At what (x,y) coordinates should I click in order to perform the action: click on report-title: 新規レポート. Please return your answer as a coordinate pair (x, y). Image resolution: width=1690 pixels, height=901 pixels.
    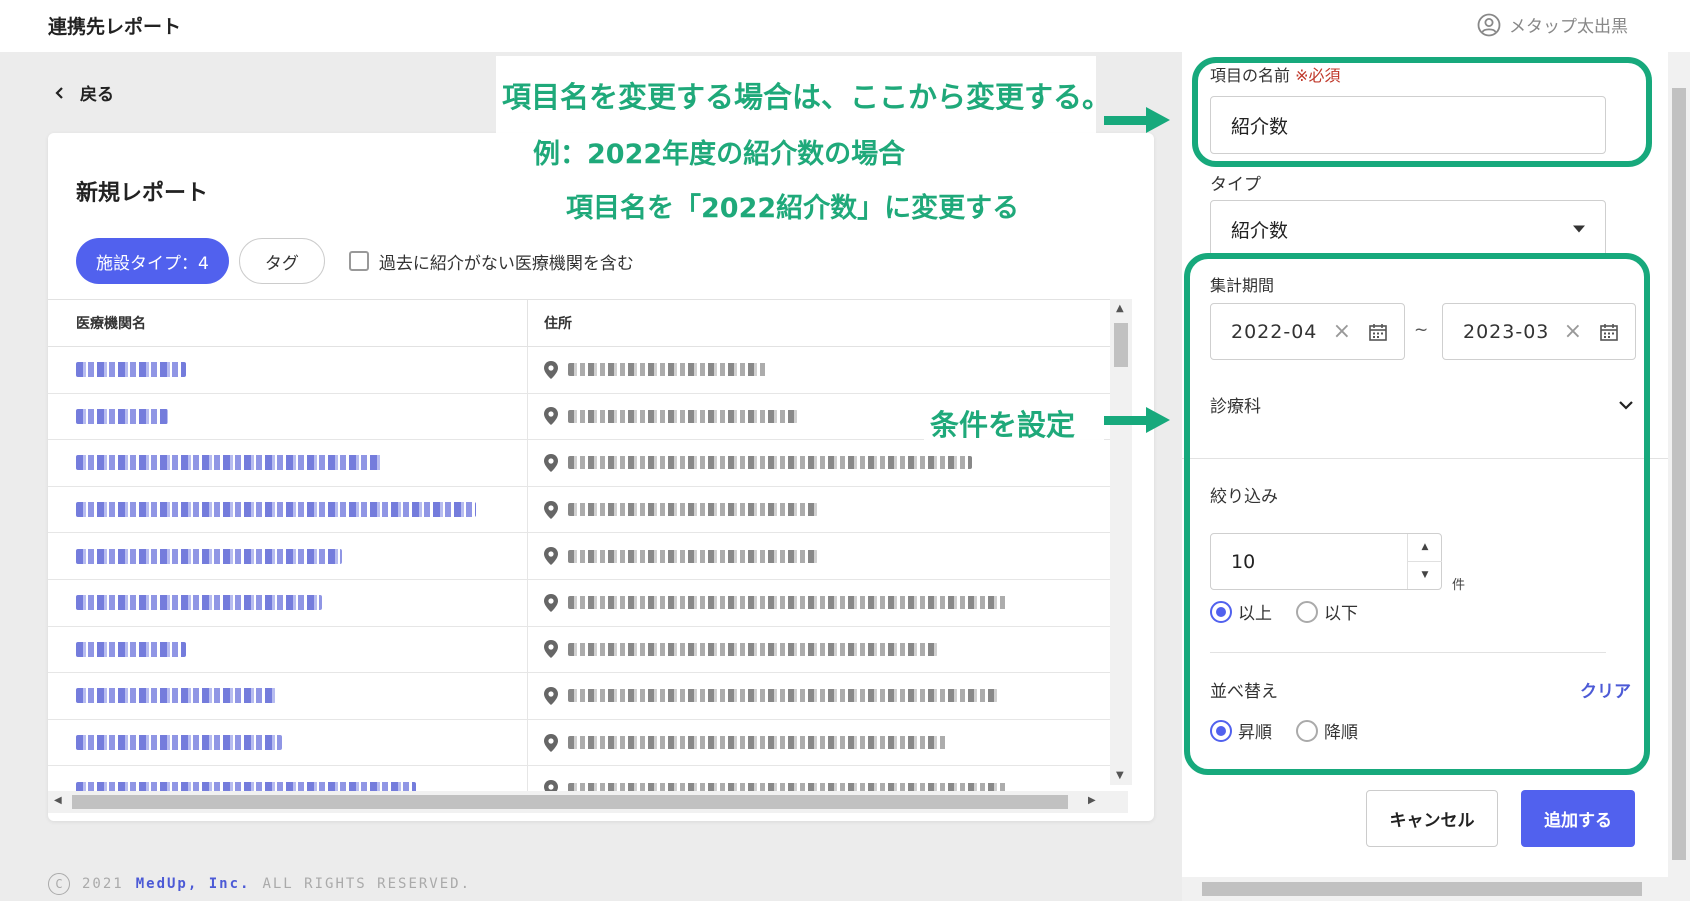
    Looking at the image, I should click on (142, 193).